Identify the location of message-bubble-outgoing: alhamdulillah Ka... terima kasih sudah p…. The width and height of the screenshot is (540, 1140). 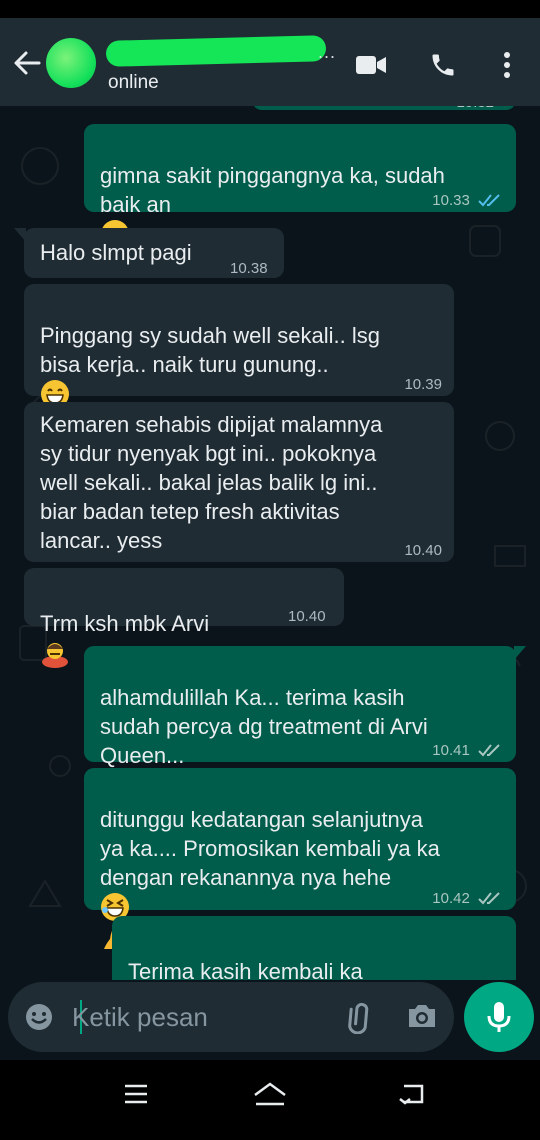
(305, 736).